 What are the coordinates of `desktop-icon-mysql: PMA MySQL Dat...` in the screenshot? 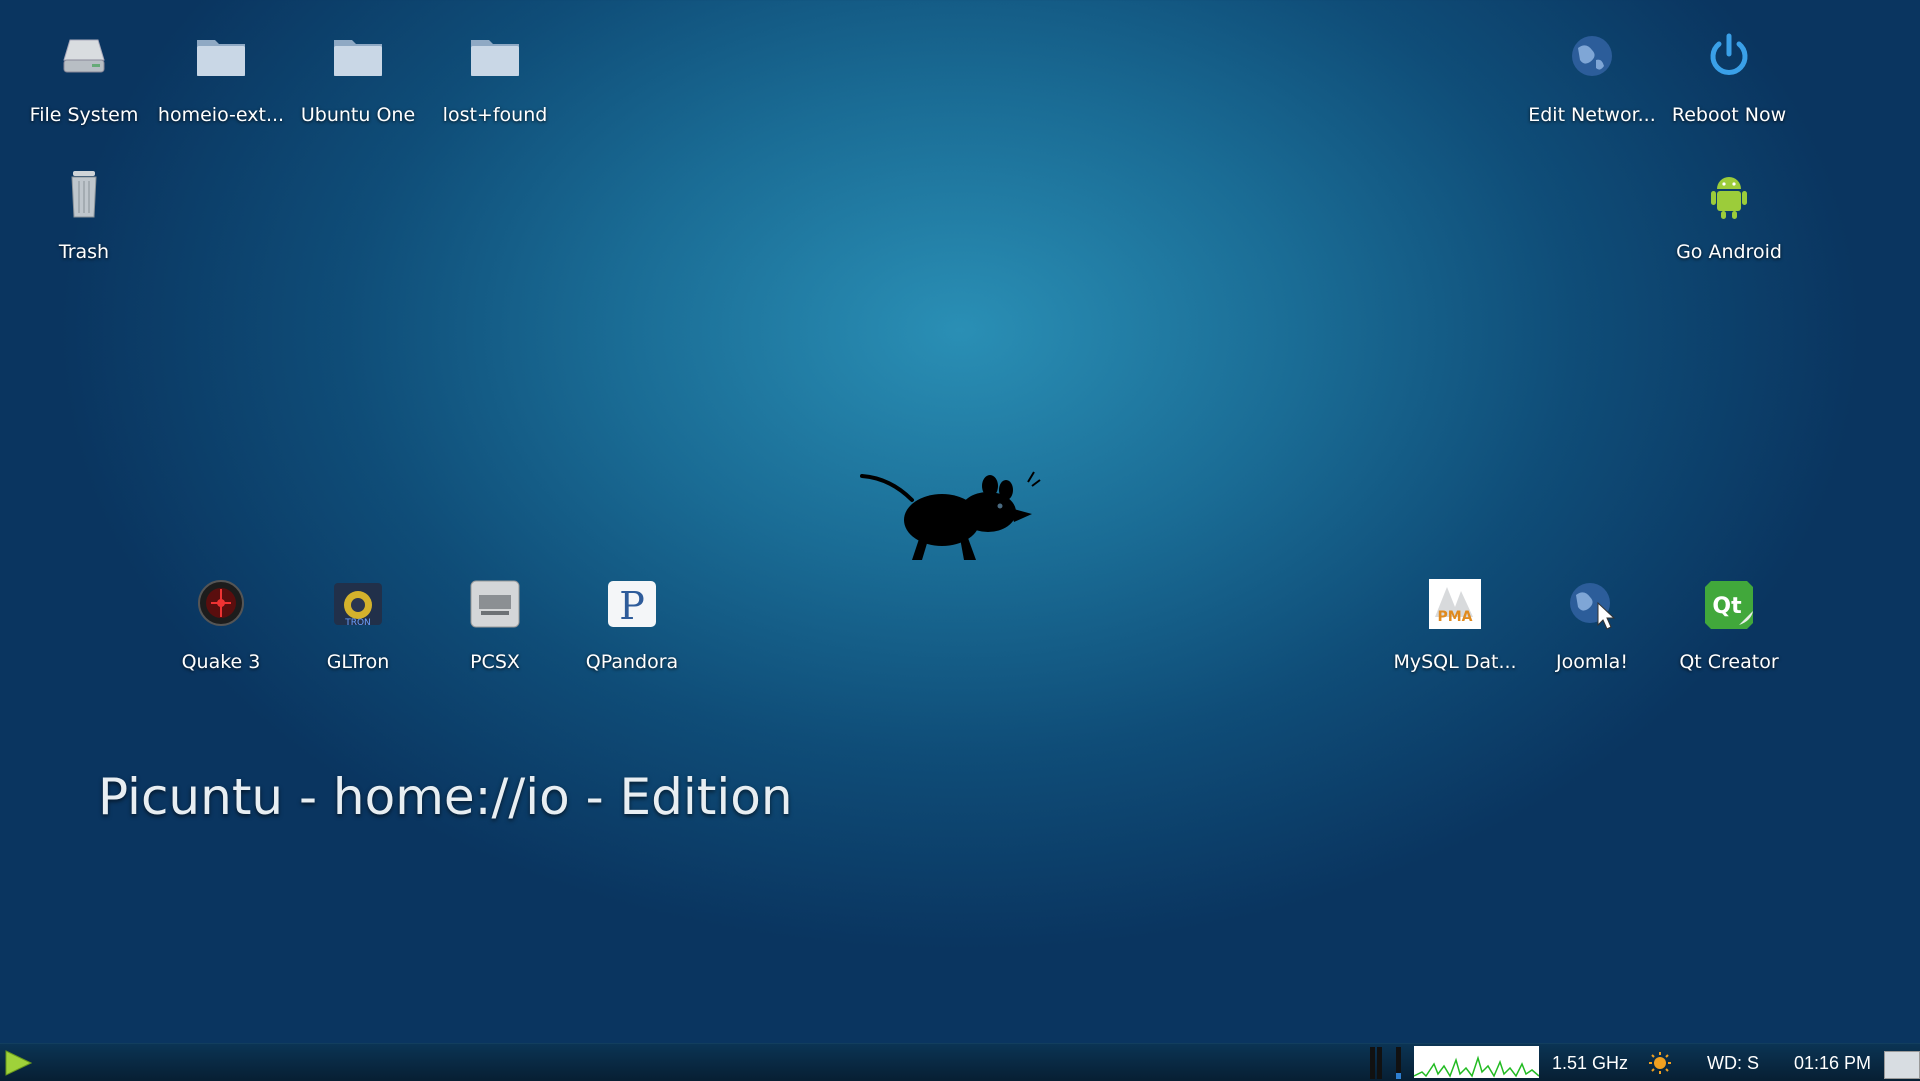 It's located at (1455, 625).